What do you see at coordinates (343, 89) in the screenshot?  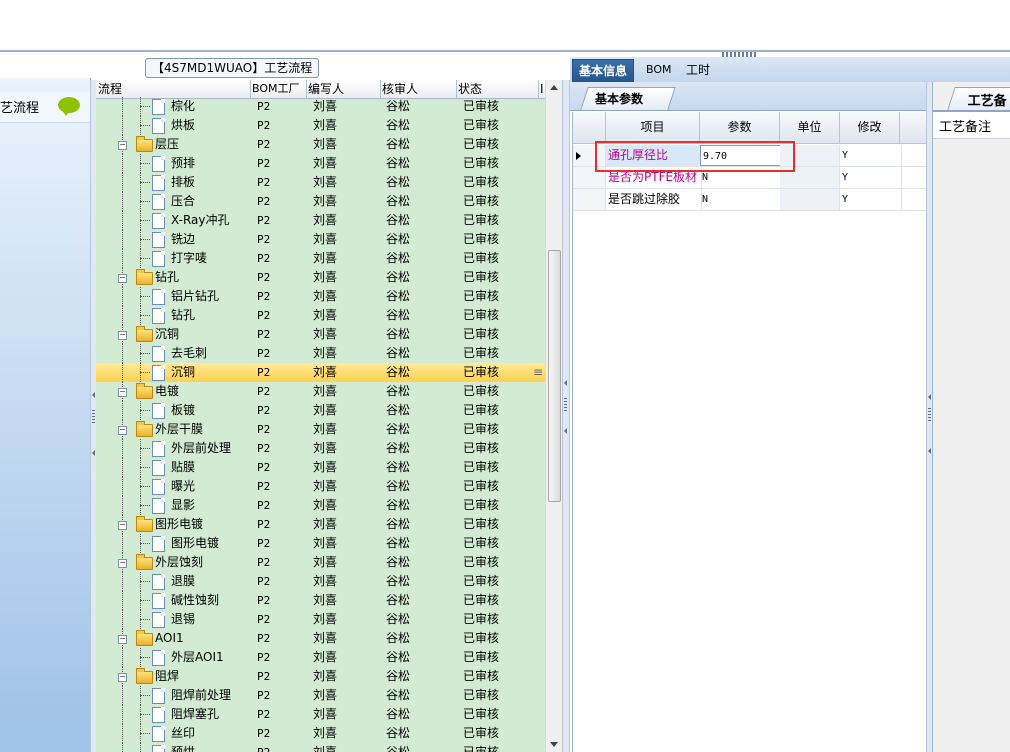 I see `col-header-writer: 编写人` at bounding box center [343, 89].